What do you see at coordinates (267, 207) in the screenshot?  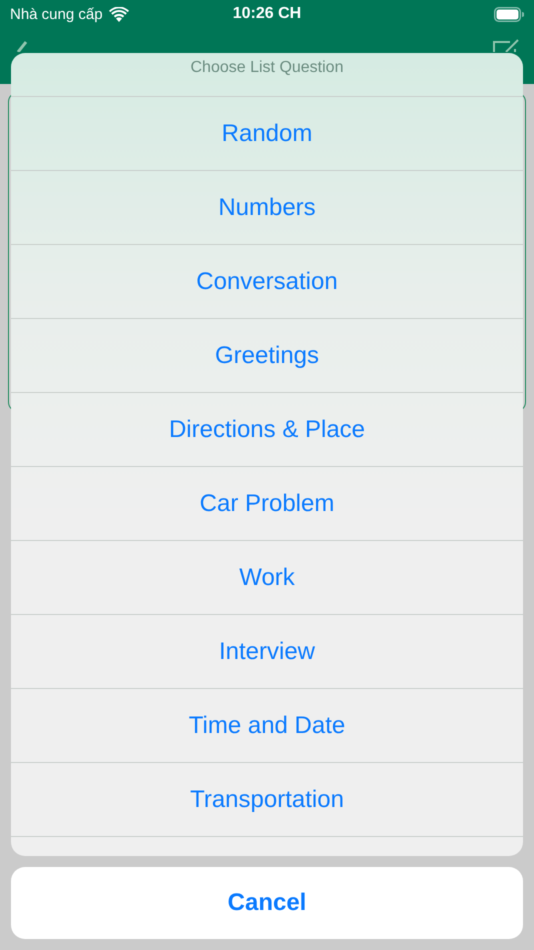 I see `option-button: Numbers` at bounding box center [267, 207].